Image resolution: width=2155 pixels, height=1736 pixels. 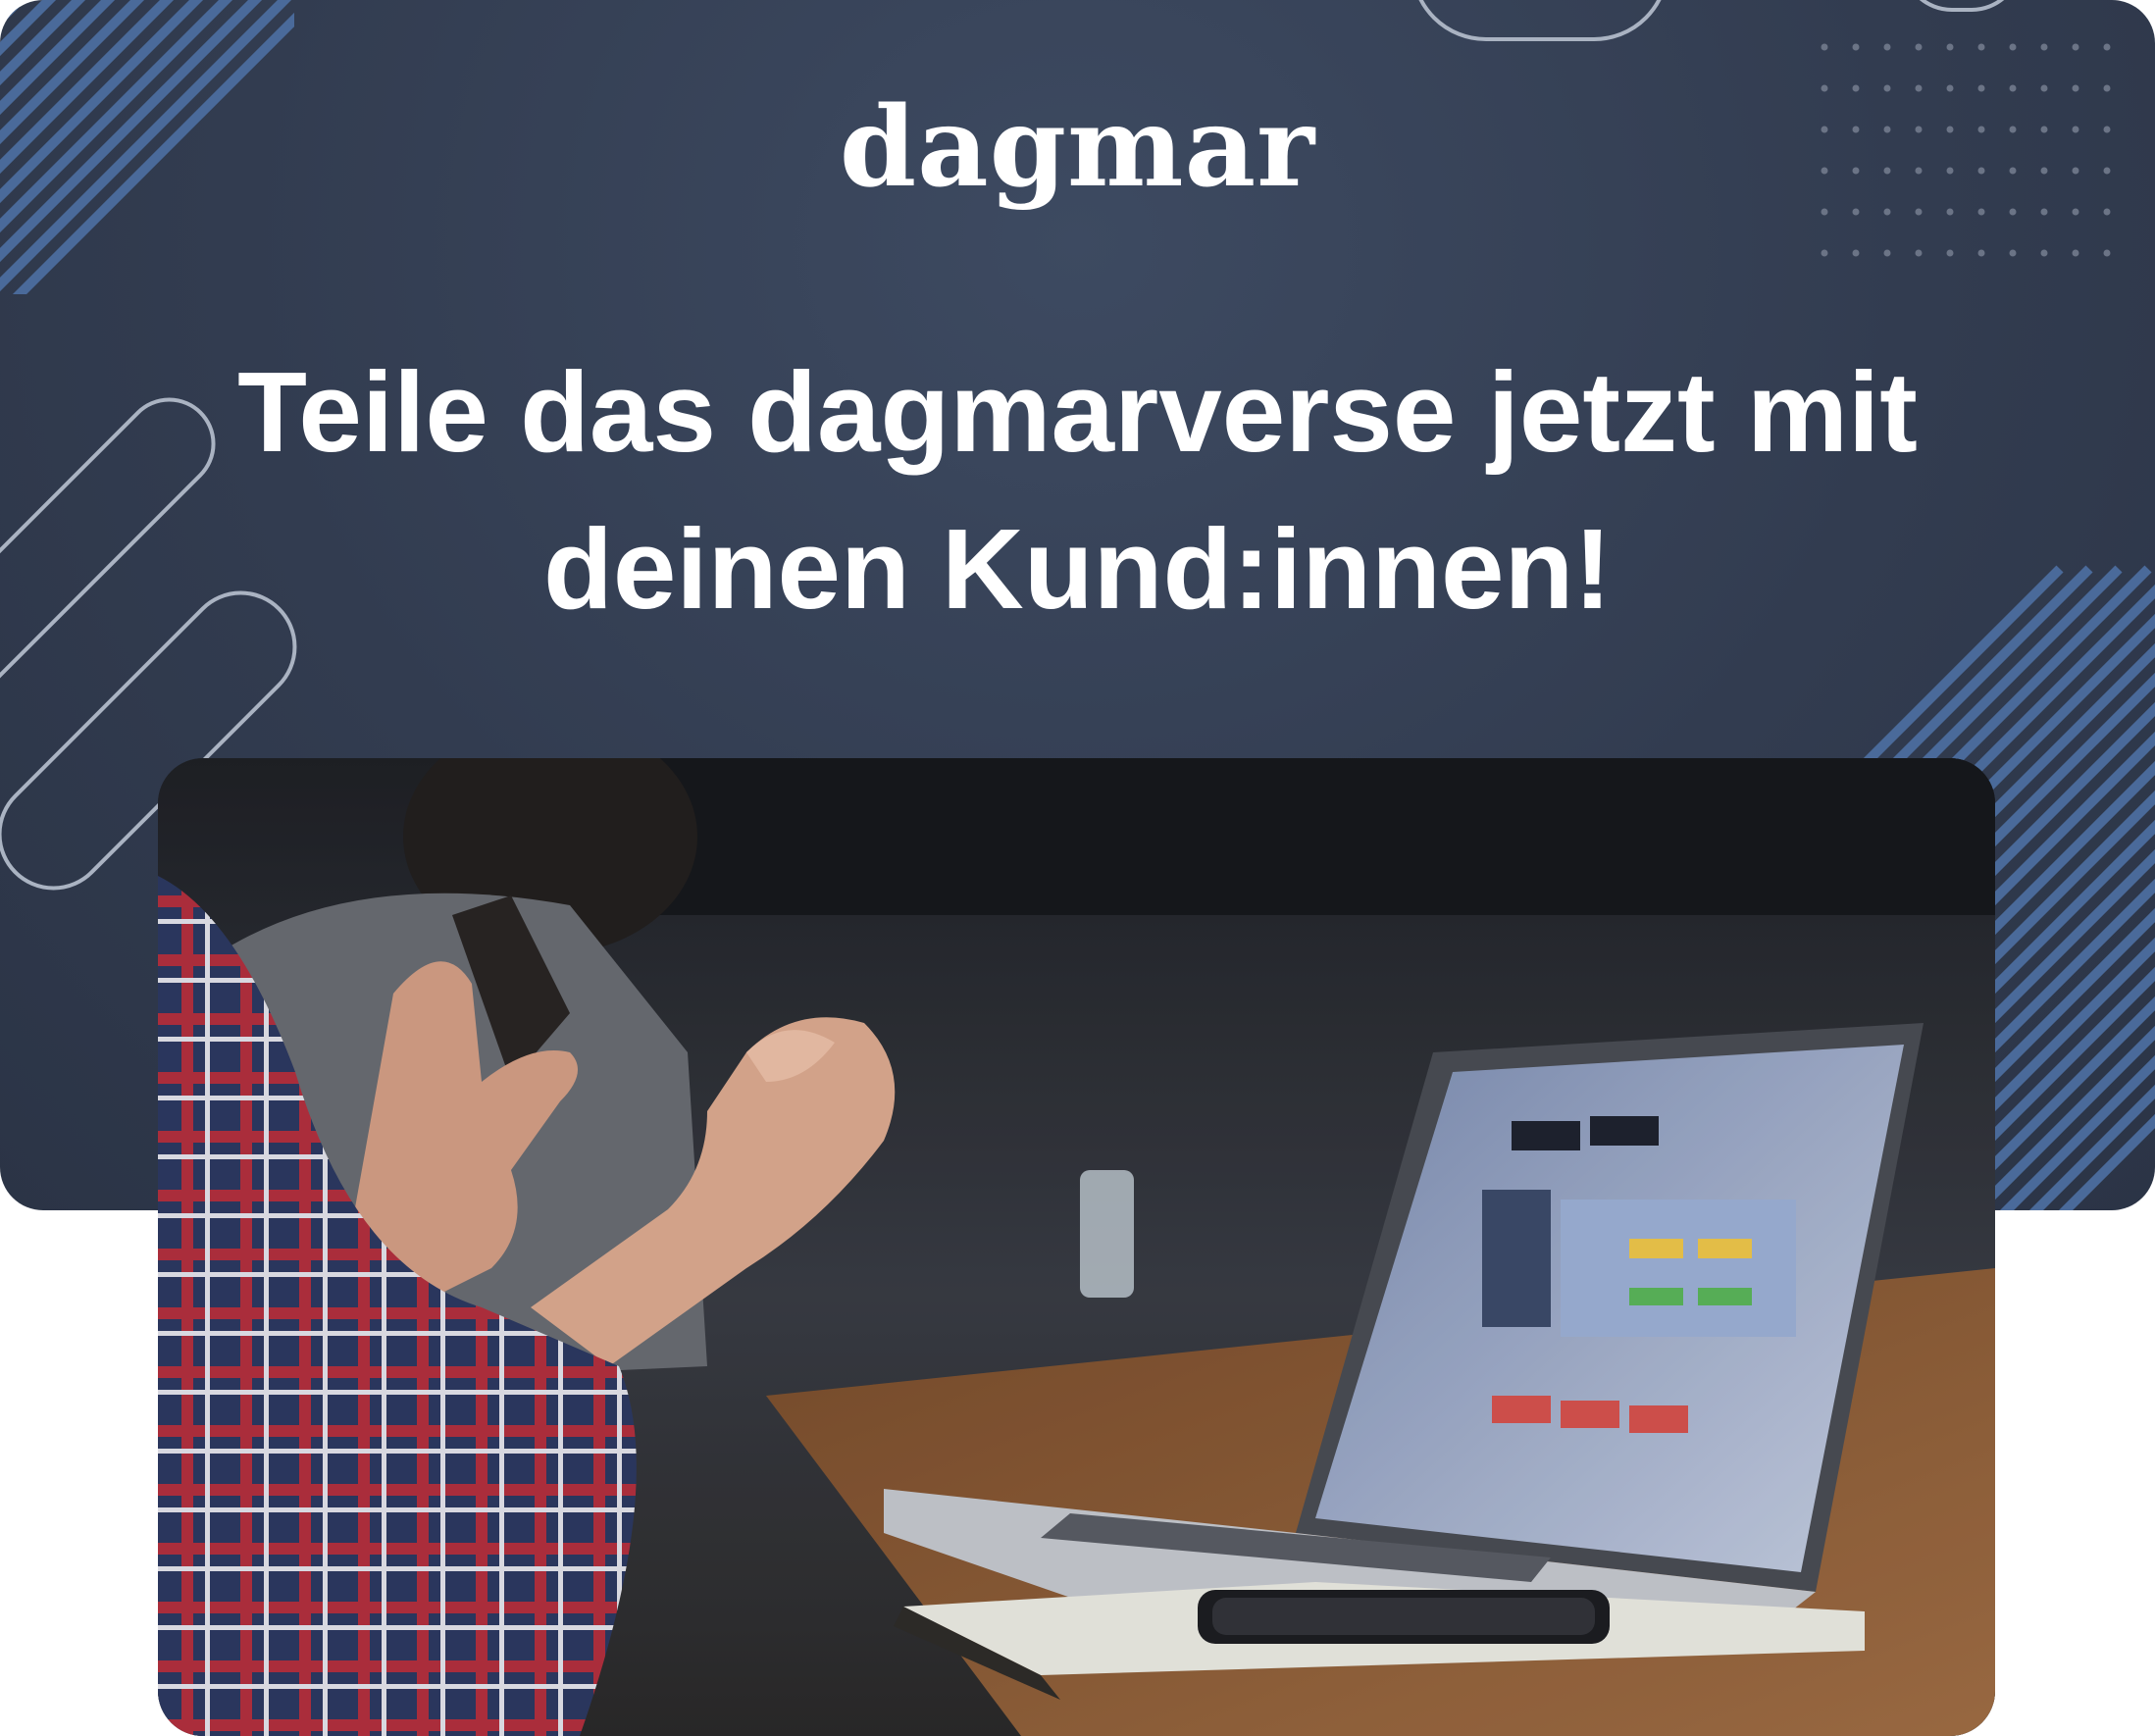 What do you see at coordinates (1077, 412) in the screenshot?
I see `headline-line-1: Teile das dagmarverse jetzt mit` at bounding box center [1077, 412].